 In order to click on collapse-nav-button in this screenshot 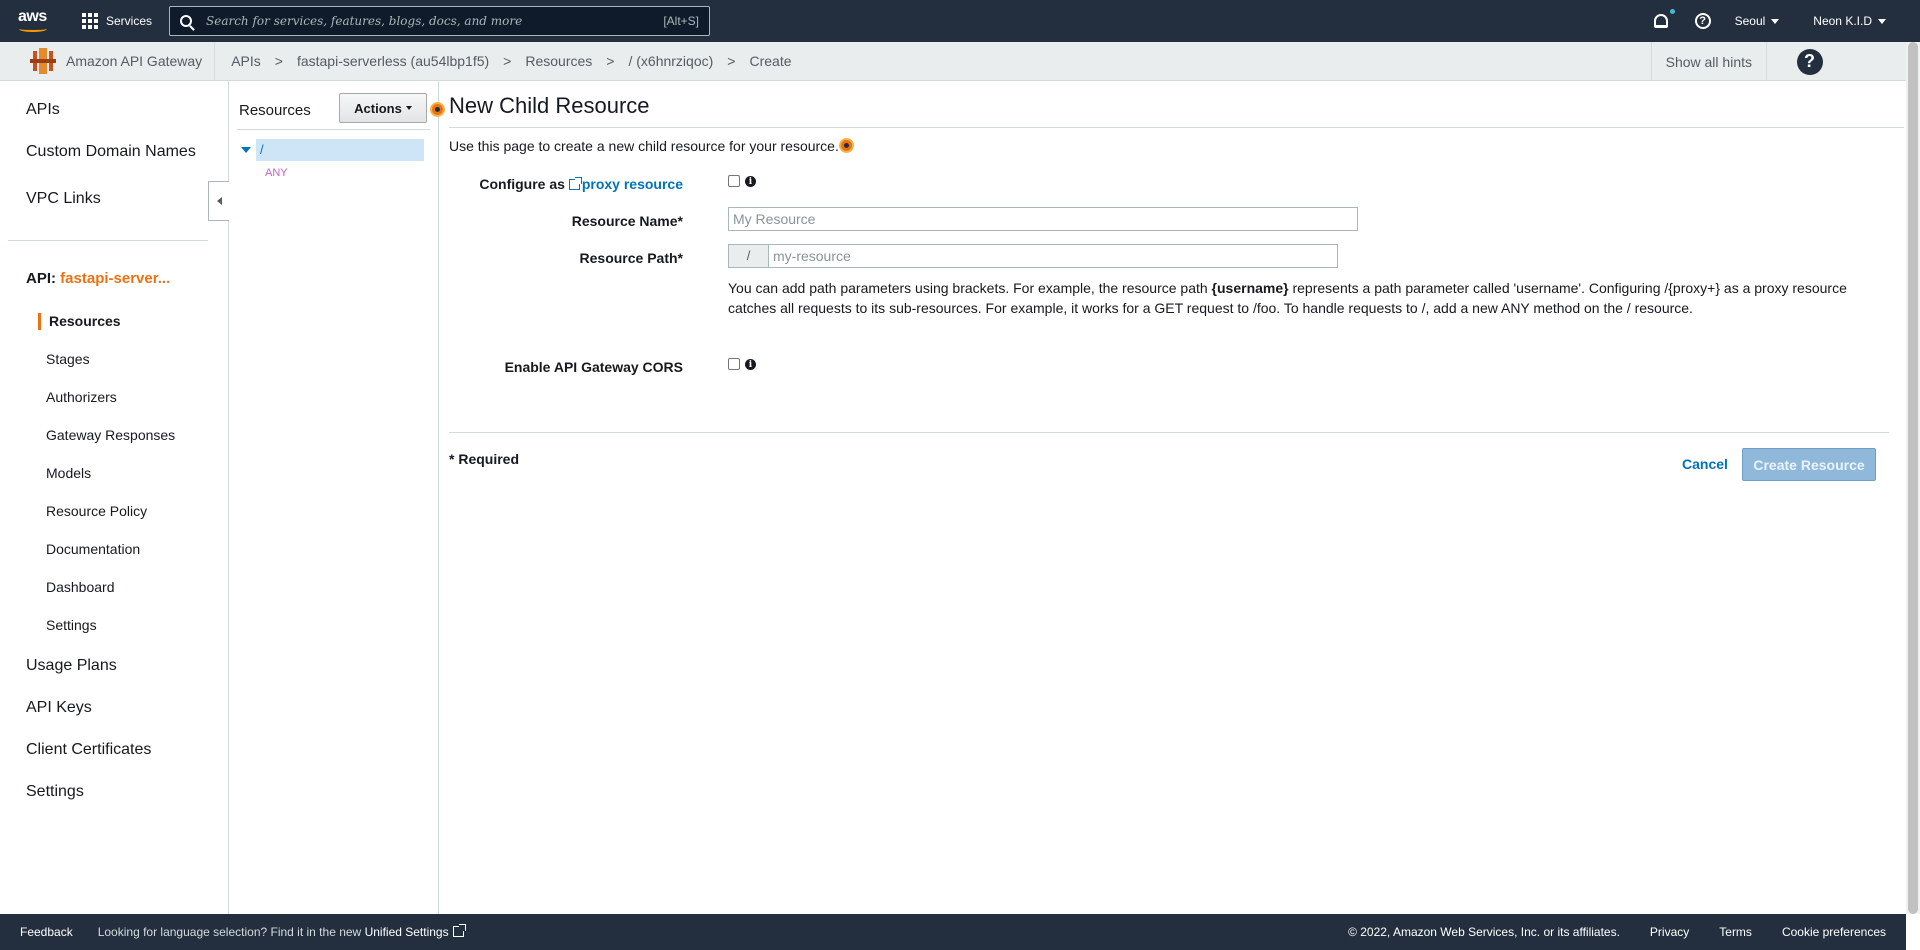, I will do `click(218, 201)`.